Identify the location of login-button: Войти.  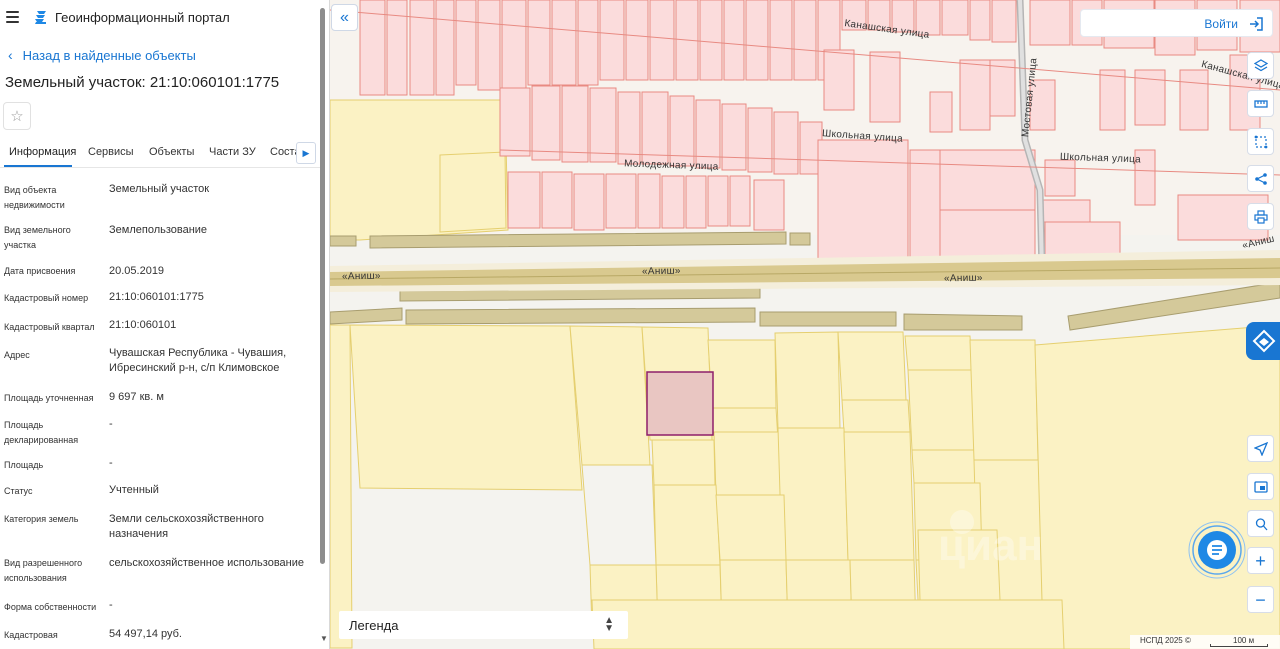
(1176, 23).